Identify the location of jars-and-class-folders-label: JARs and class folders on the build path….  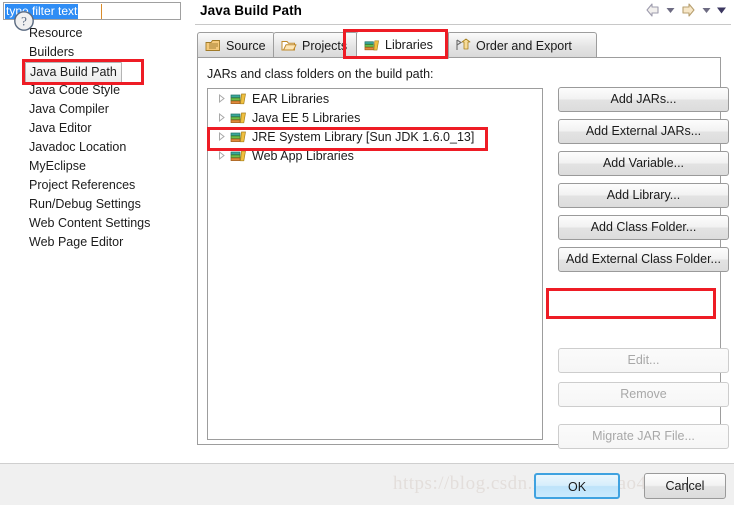
(320, 74).